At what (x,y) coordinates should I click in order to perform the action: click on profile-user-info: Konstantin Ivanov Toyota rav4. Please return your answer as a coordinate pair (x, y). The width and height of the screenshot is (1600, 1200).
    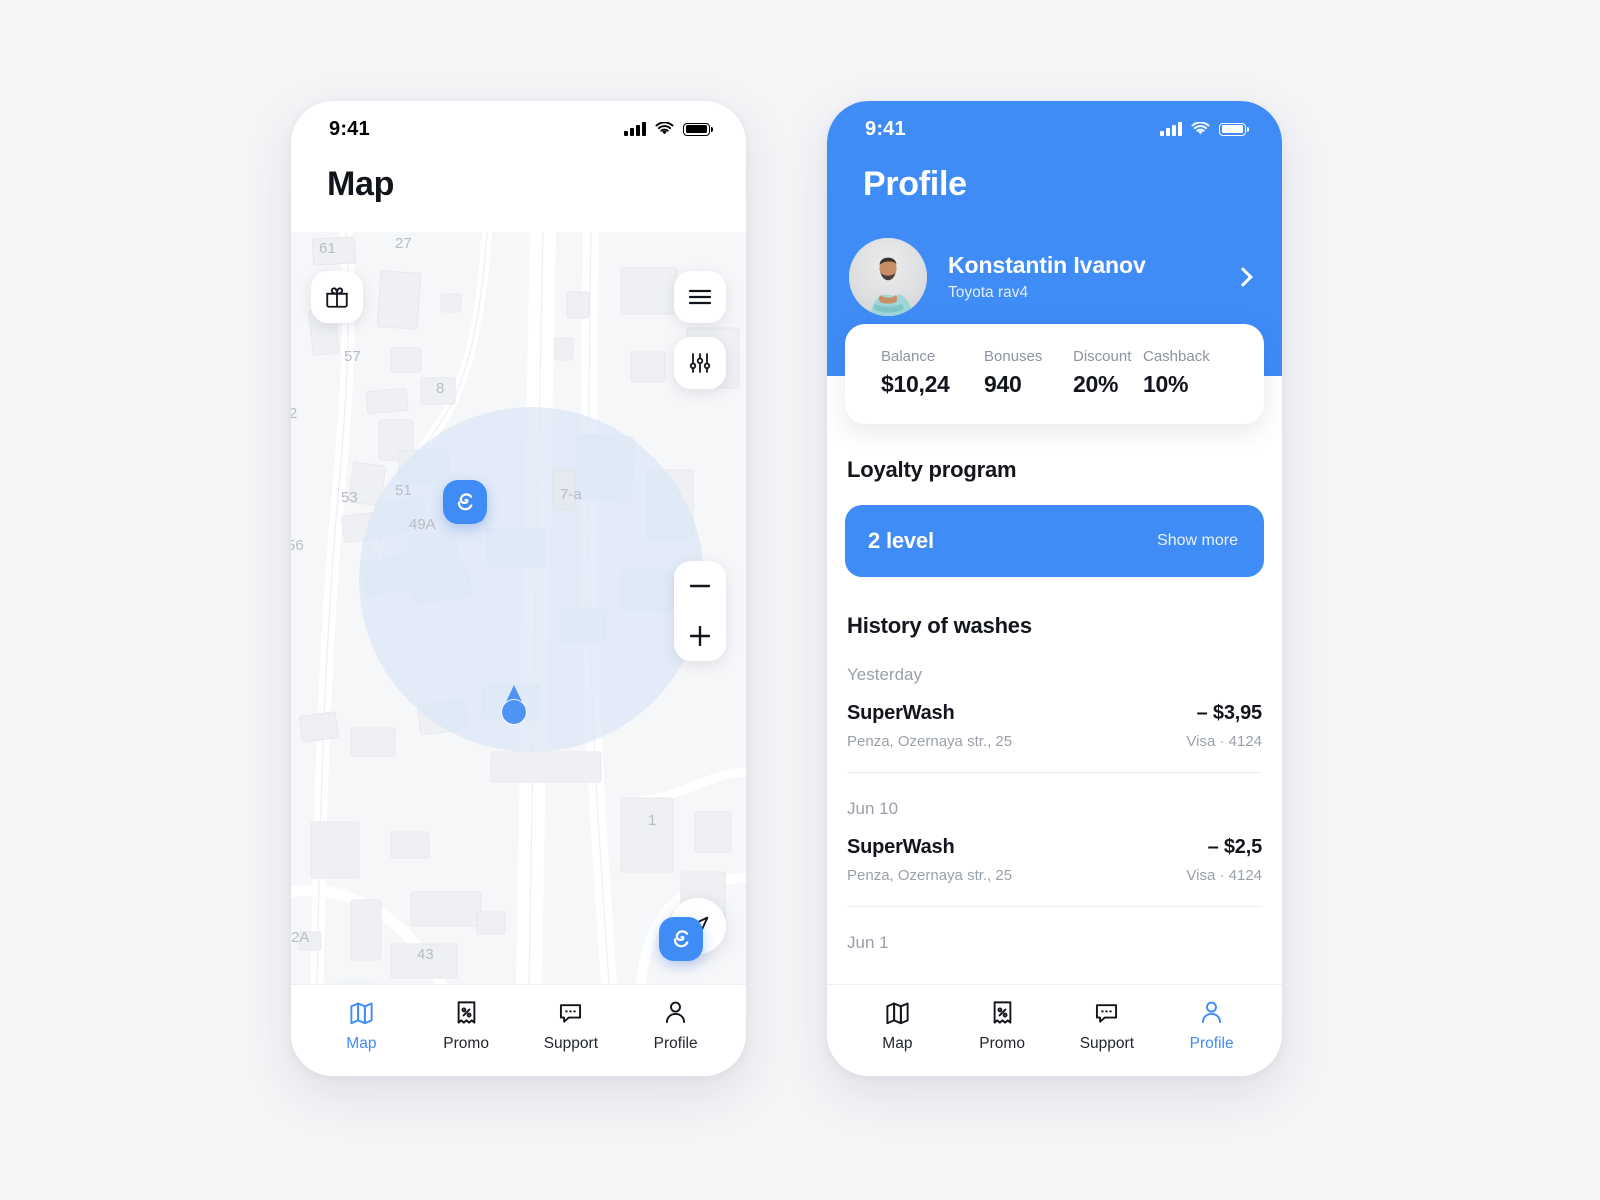
    Looking at the image, I should click on (1092, 277).